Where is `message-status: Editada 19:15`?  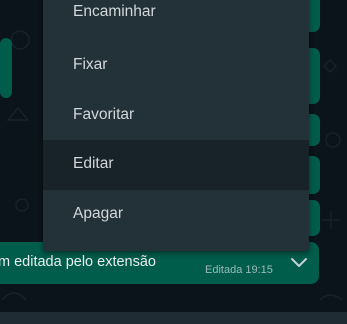 message-status: Editada 19:15 is located at coordinates (239, 270).